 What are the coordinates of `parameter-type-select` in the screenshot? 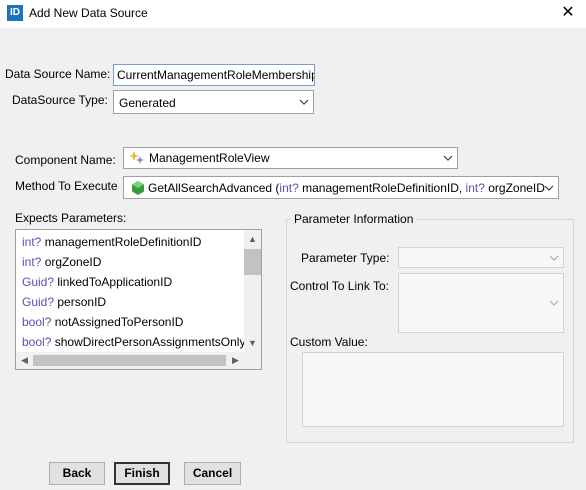 It's located at (481, 257).